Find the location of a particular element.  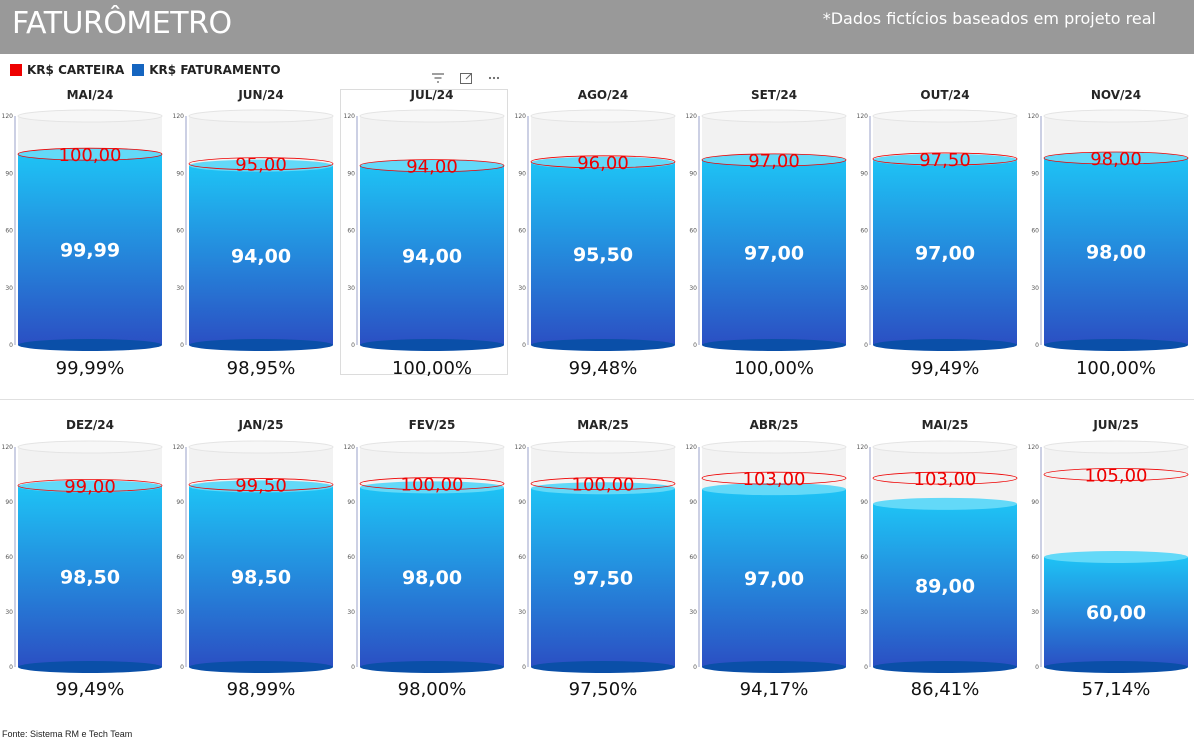

month-label-out-24: OUT/24 is located at coordinates (944, 95).